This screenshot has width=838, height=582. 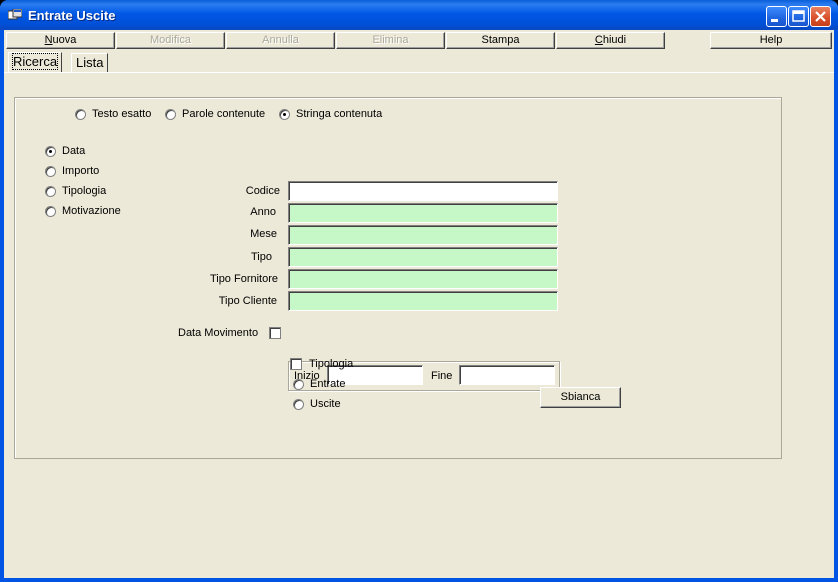 What do you see at coordinates (423, 279) in the screenshot?
I see `tipo-fornitore-input` at bounding box center [423, 279].